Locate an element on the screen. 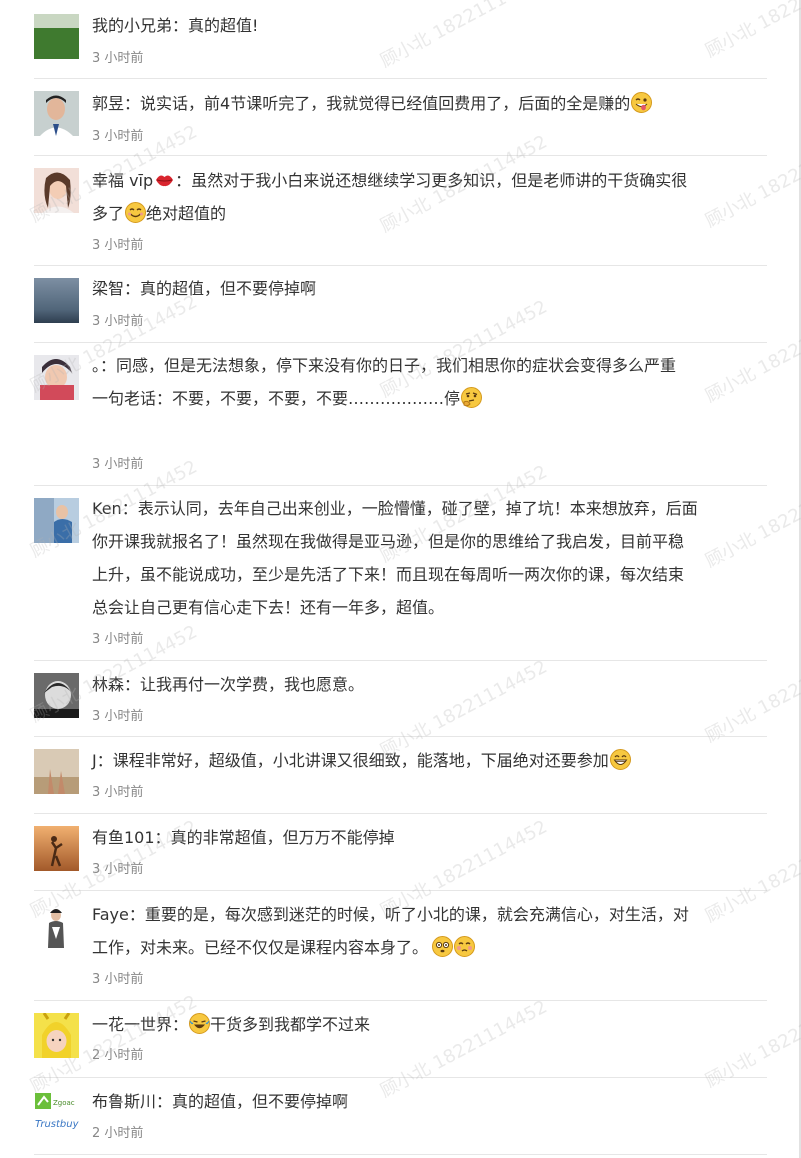  comment-text: 课程非常好，超级值，小北讲课又很细致，能落地，下届绝对还要参加 is located at coordinates (360, 760).